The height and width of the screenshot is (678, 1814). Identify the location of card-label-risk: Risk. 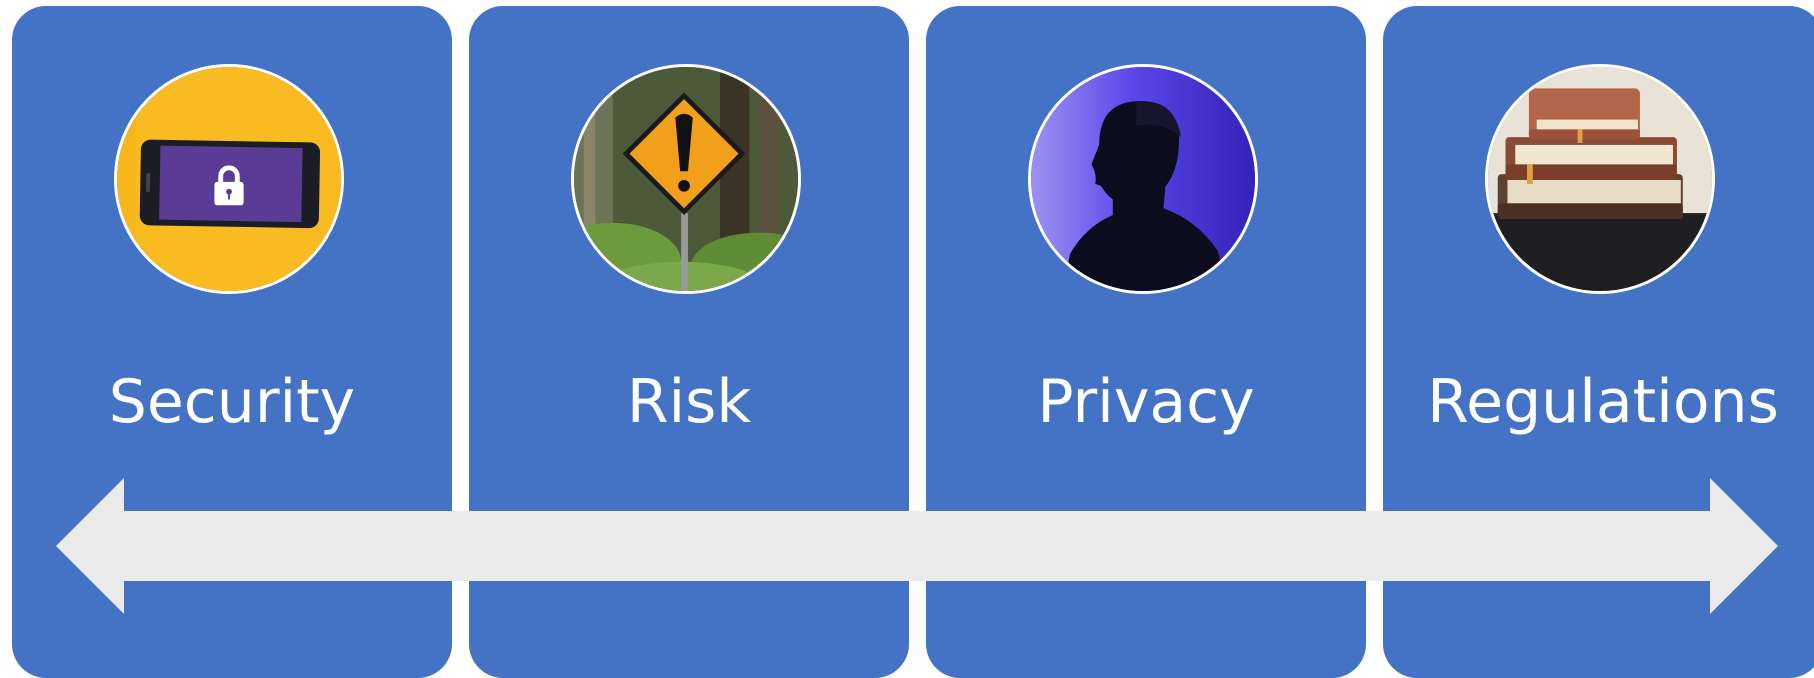
(689, 402).